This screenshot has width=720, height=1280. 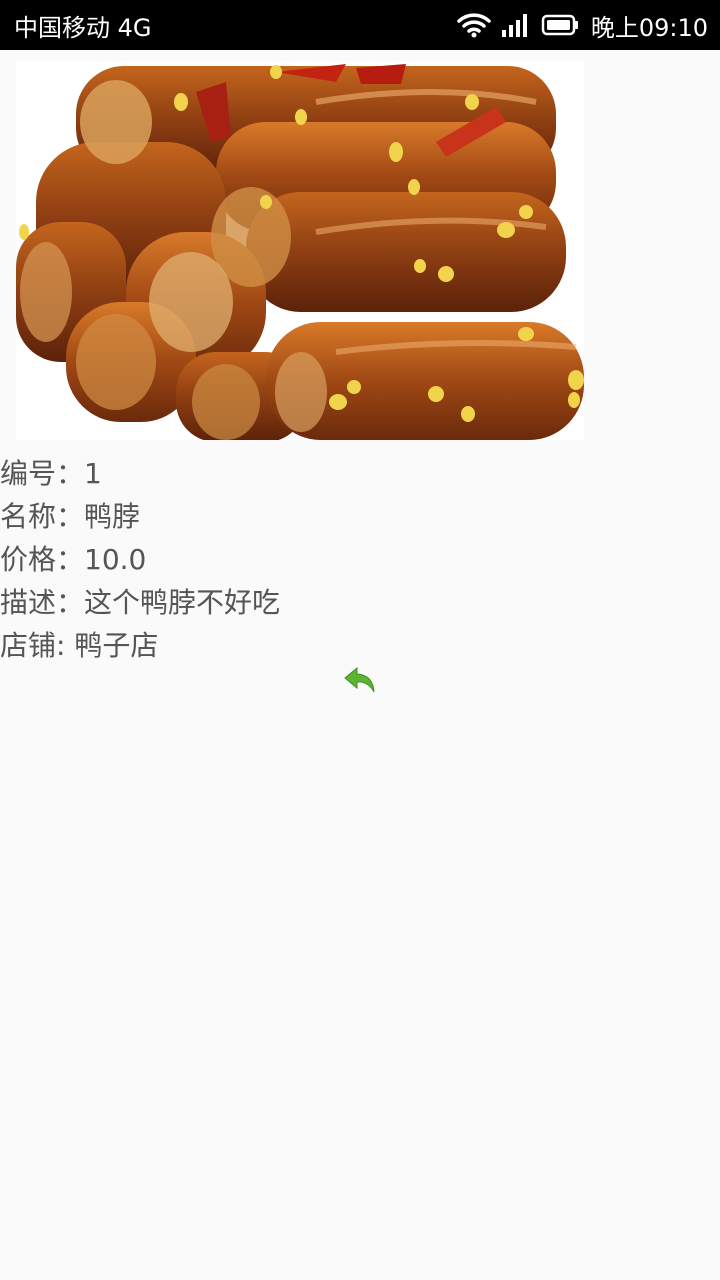 I want to click on battery-icon, so click(x=560, y=25).